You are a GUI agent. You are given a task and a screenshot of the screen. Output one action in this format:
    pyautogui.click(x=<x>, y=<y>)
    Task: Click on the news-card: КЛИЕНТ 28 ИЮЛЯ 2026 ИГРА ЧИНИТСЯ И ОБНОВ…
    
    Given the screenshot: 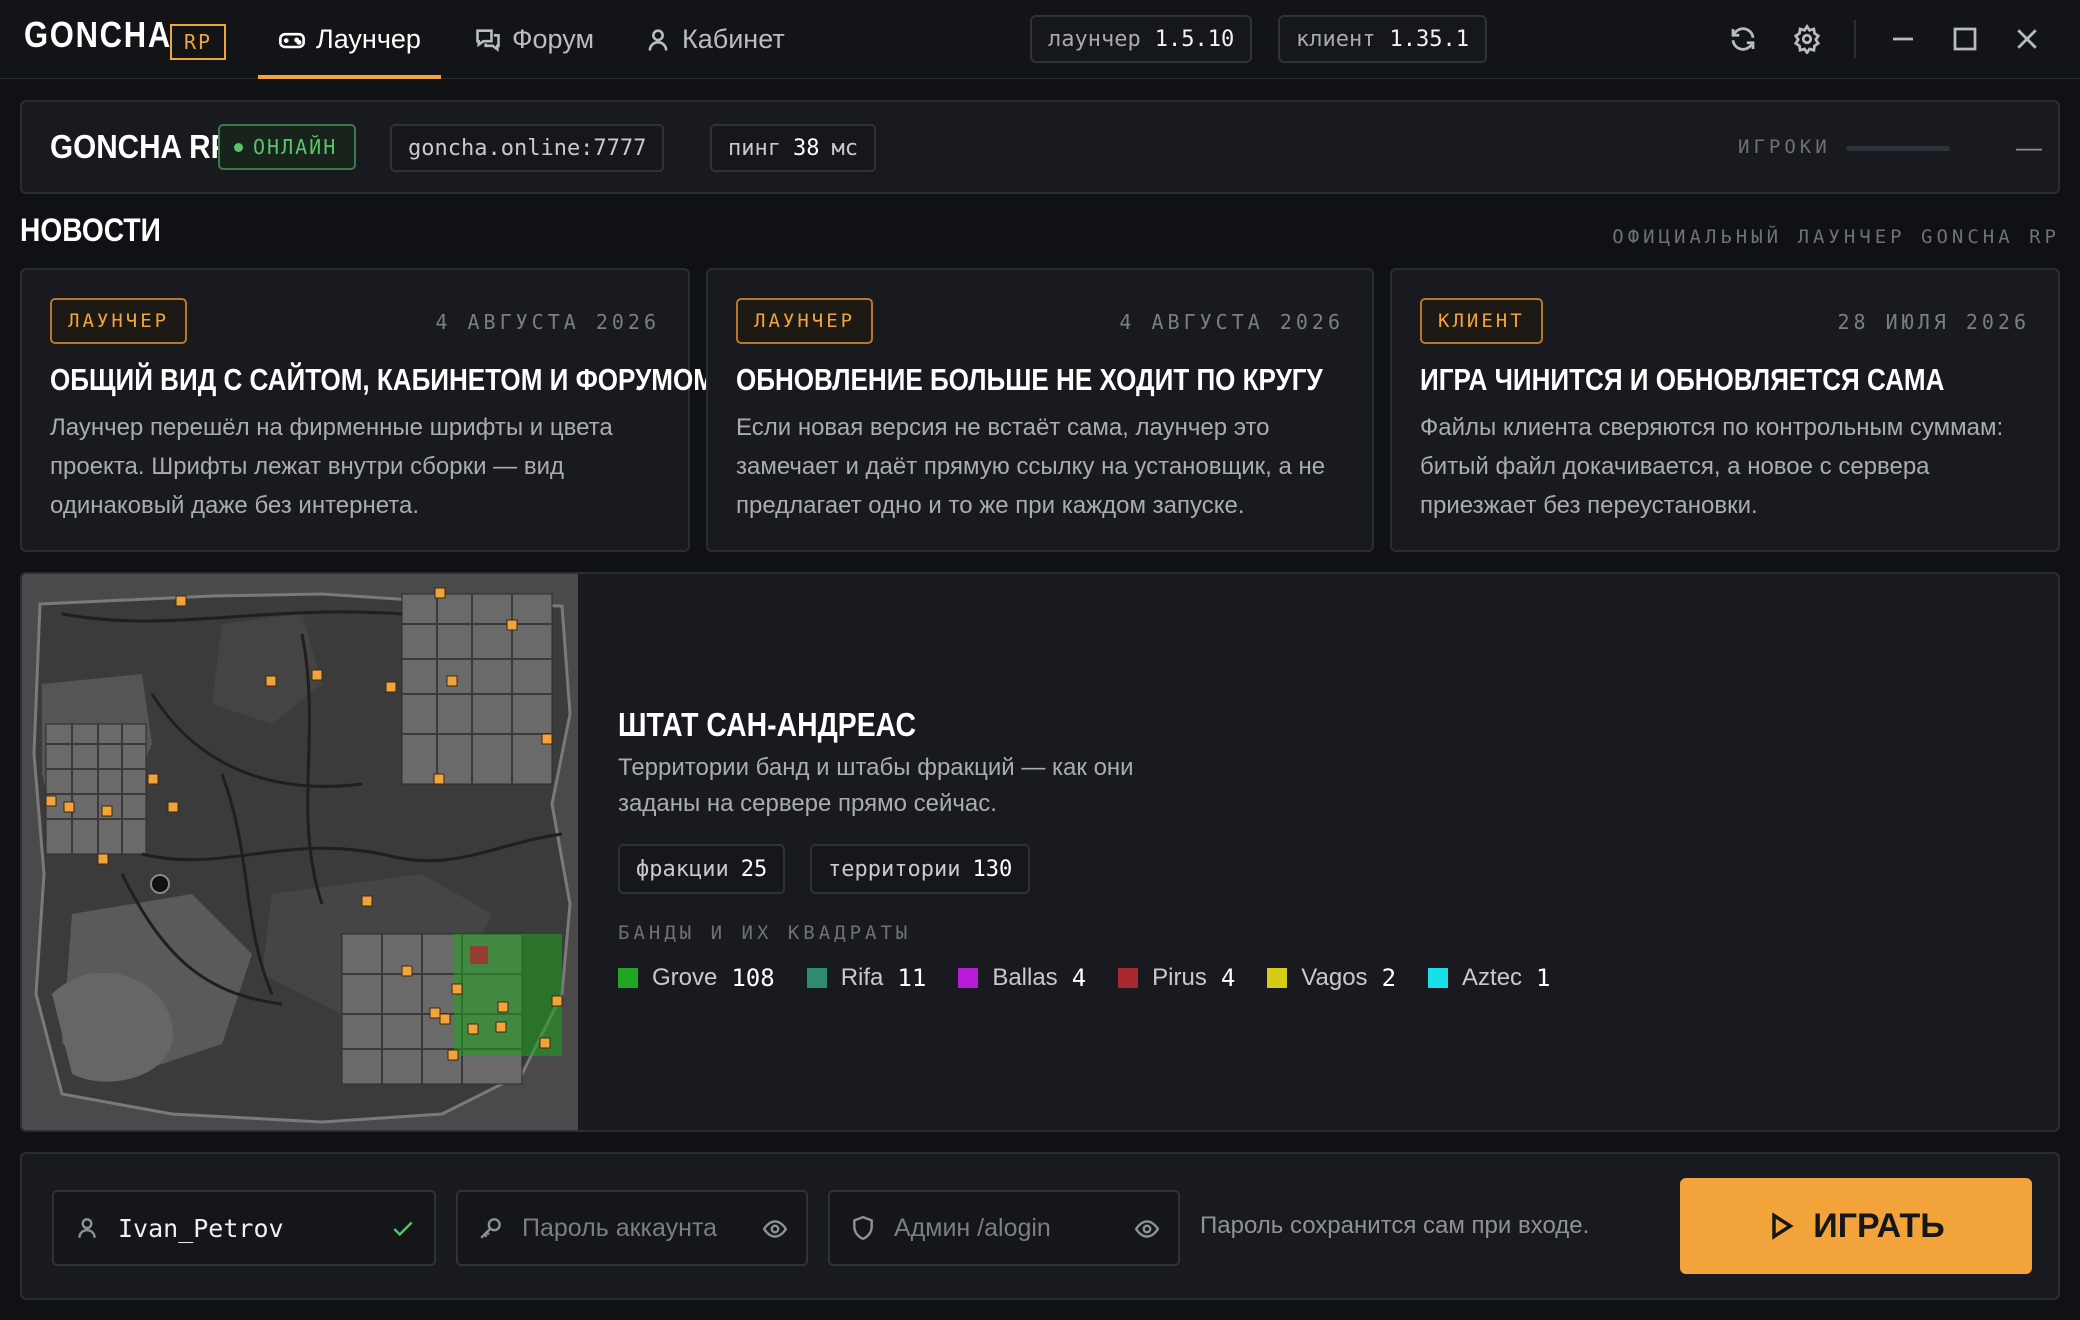 What is the action you would take?
    pyautogui.click(x=1725, y=410)
    